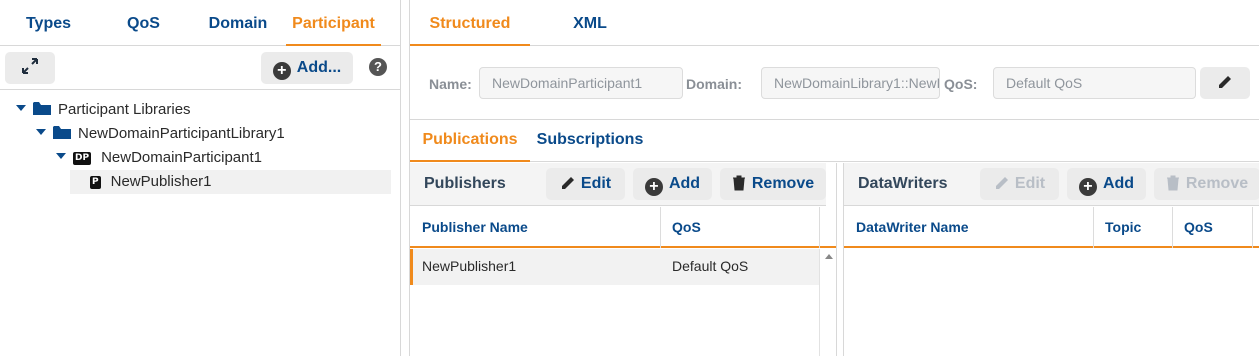 This screenshot has width=1259, height=356. I want to click on left-tab-bar: Types QoS Domain Participant, so click(200, 25).